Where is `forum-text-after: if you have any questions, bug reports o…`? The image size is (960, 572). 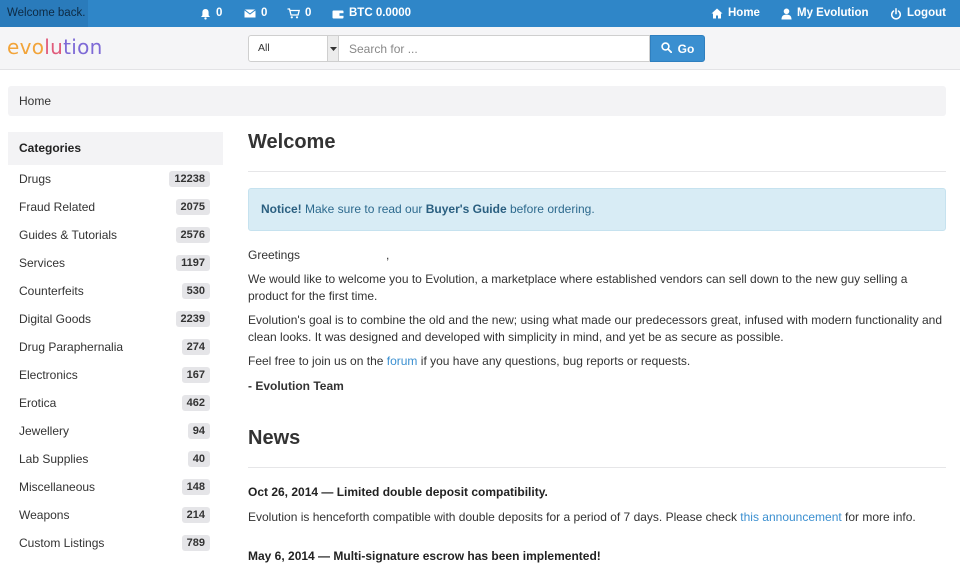
forum-text-after: if you have any questions, bug reports o… is located at coordinates (554, 361).